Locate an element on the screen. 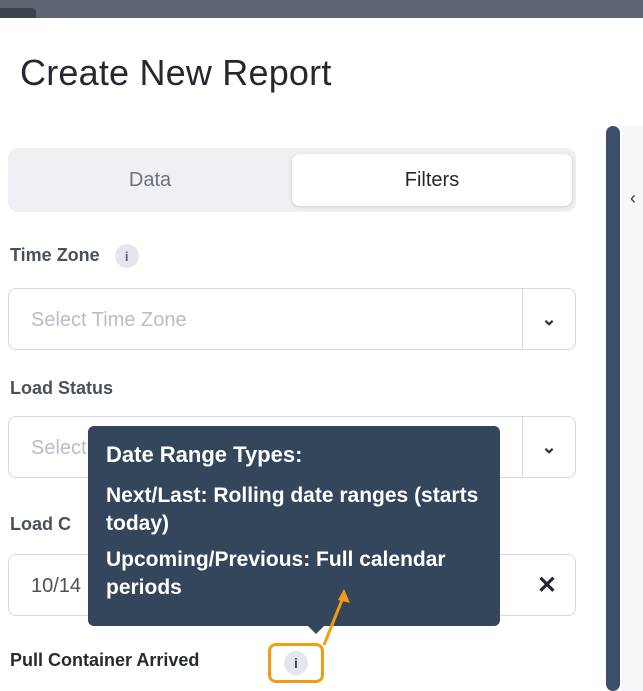 The width and height of the screenshot is (643, 691). tooltip-title: Date Range Types: is located at coordinates (204, 454).